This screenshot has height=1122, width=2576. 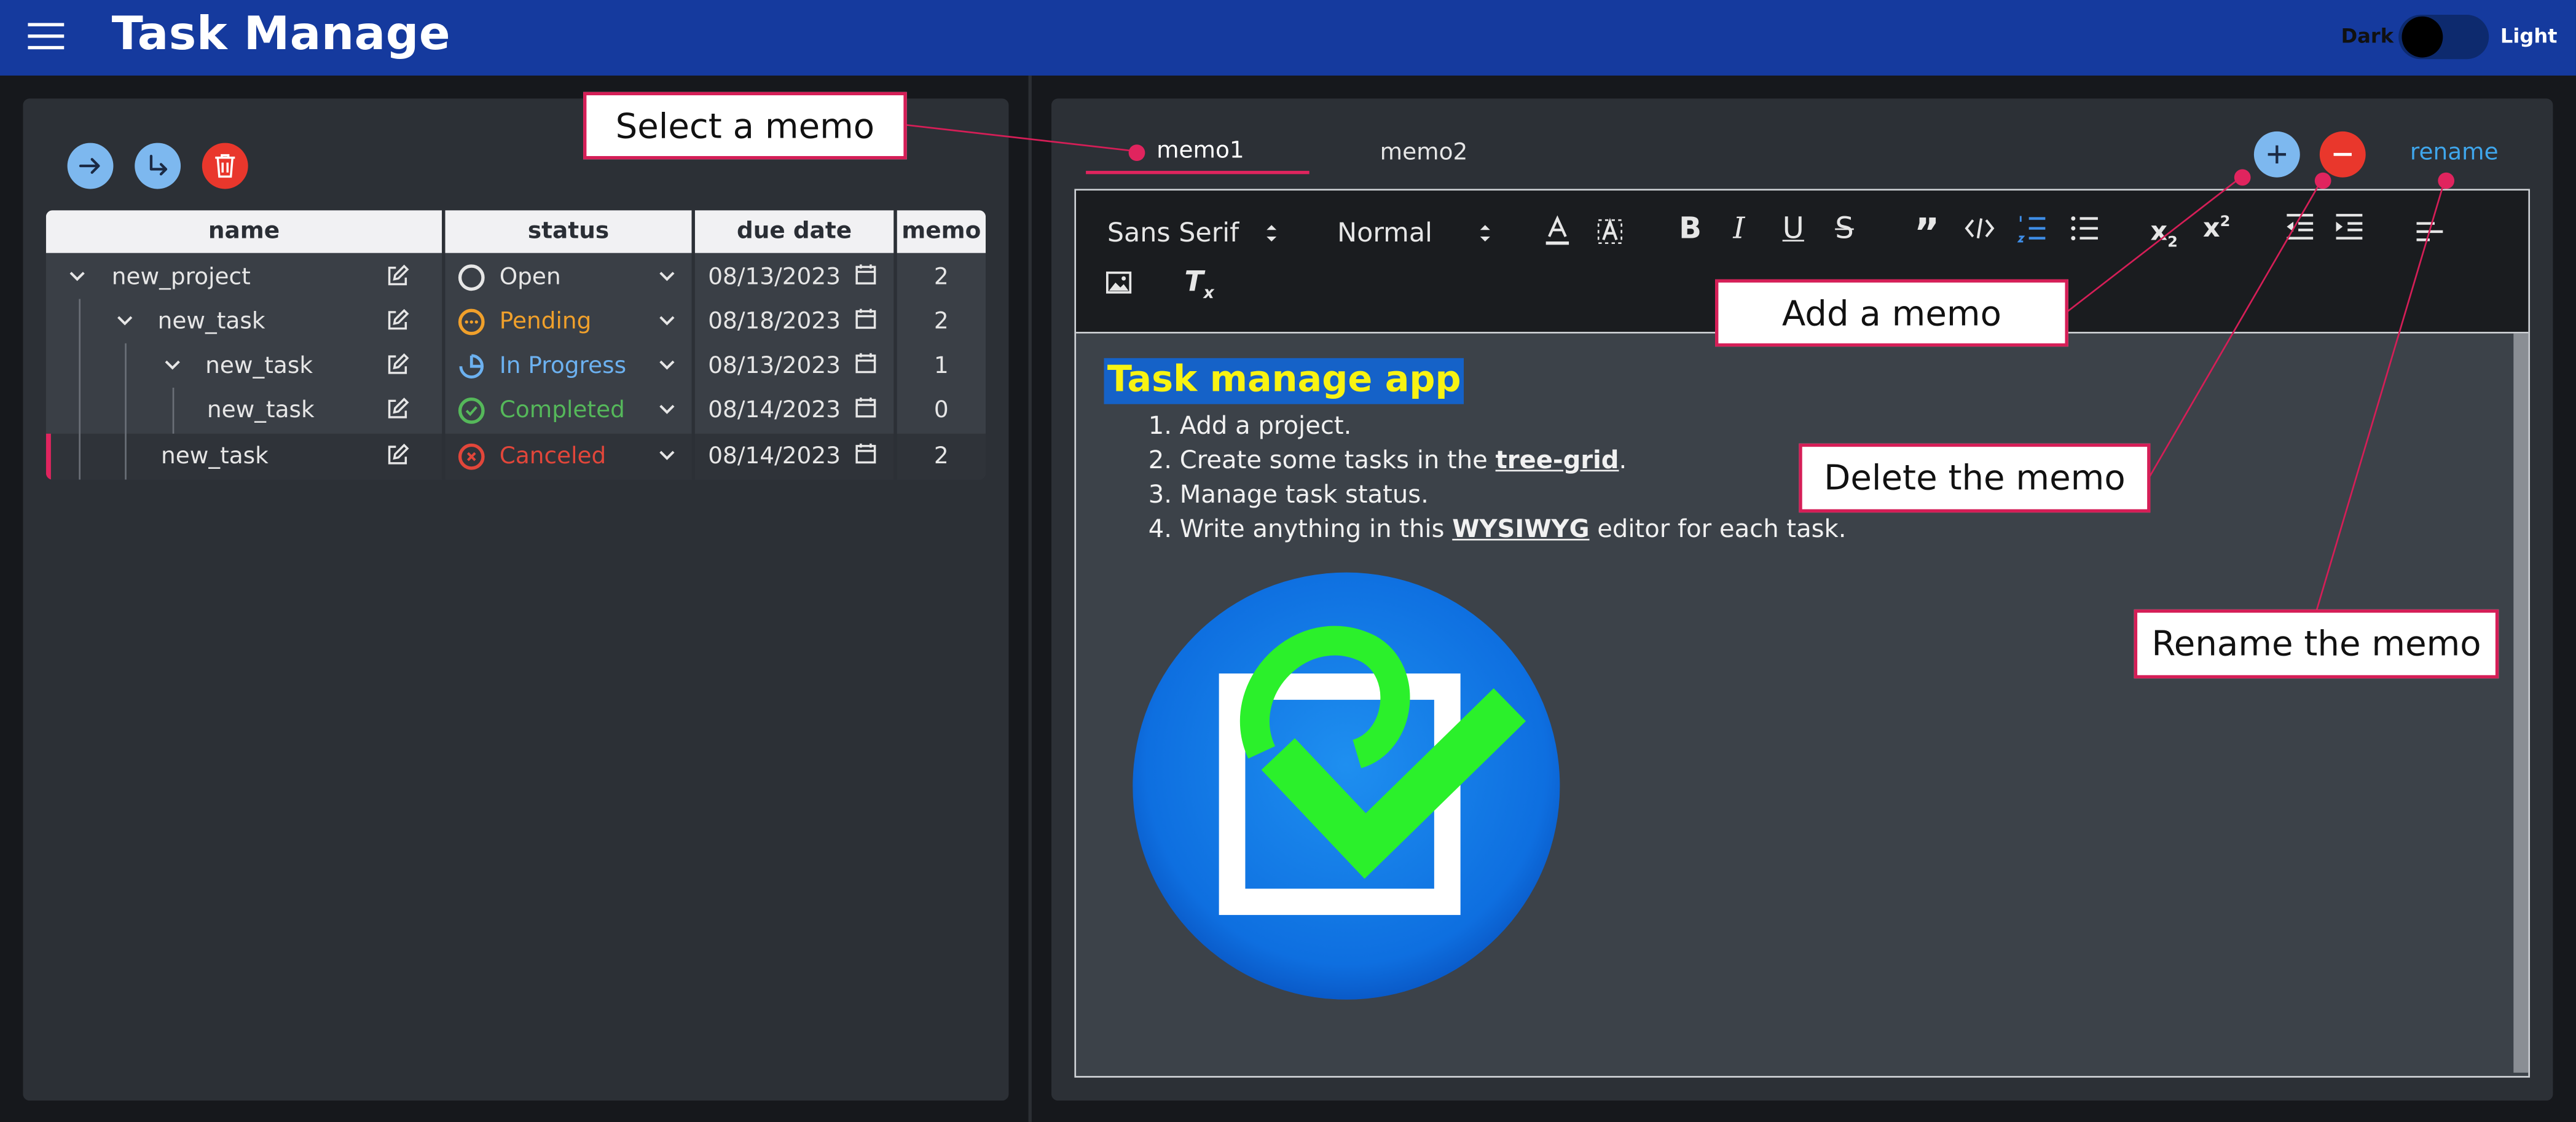 I want to click on callout-add-memo: Add a memo, so click(x=1891, y=313).